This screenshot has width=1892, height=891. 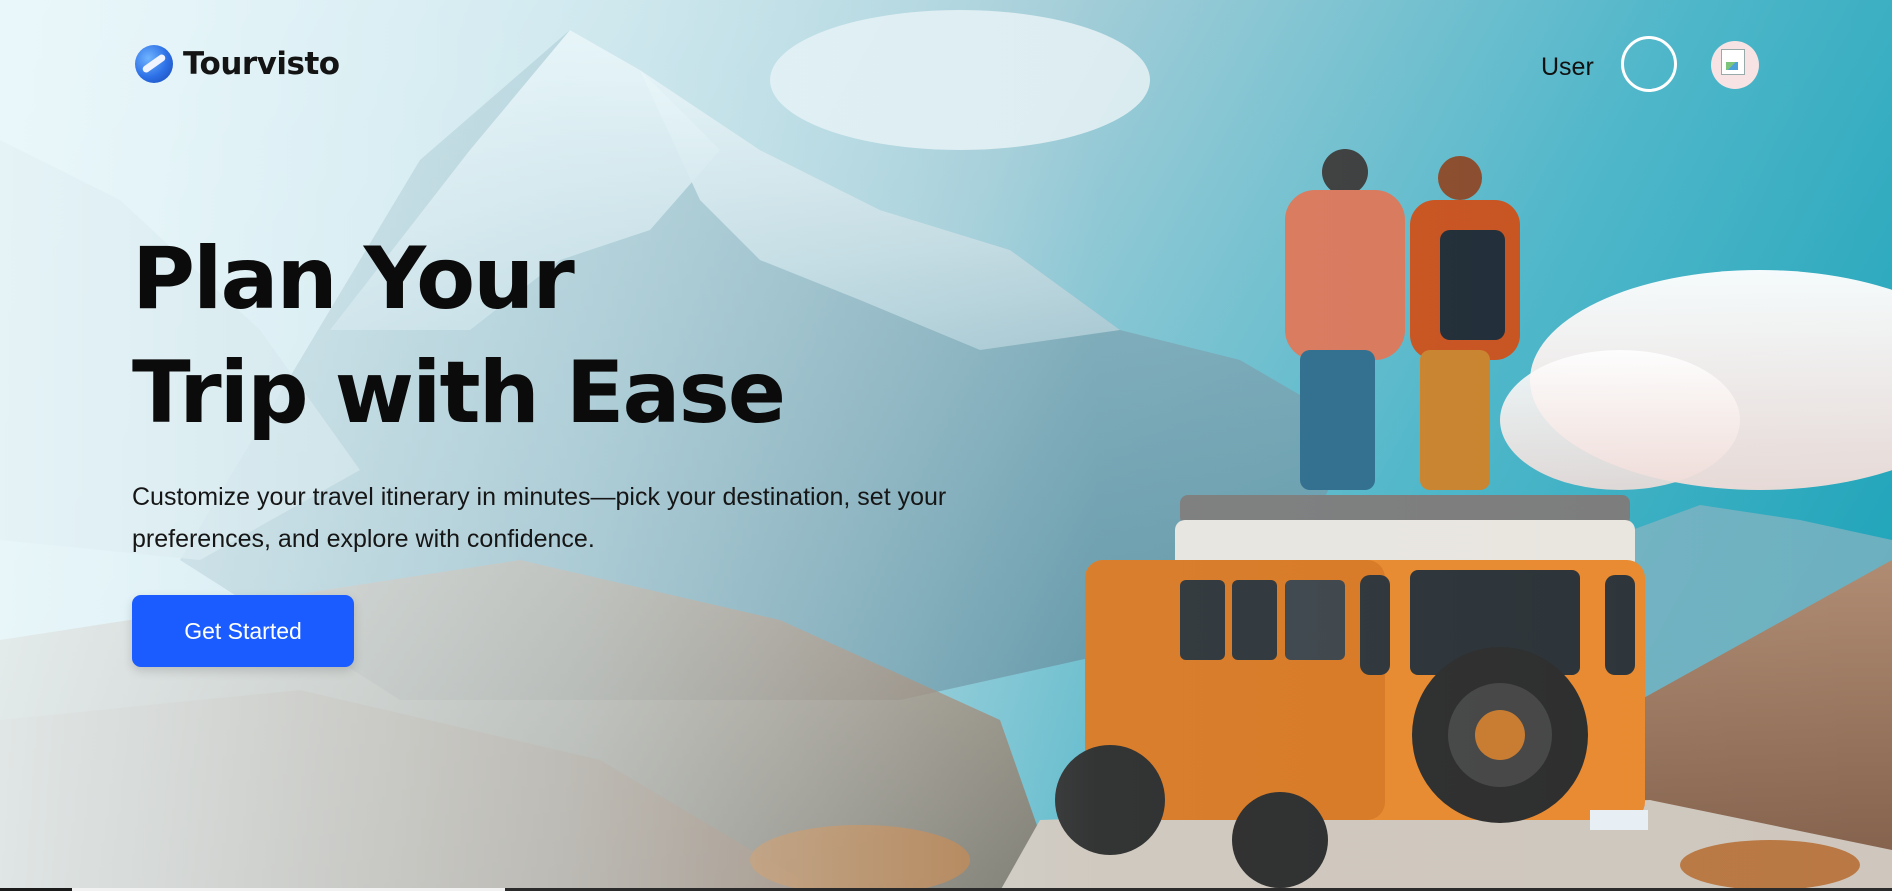 I want to click on user-profile-circle, so click(x=1649, y=64).